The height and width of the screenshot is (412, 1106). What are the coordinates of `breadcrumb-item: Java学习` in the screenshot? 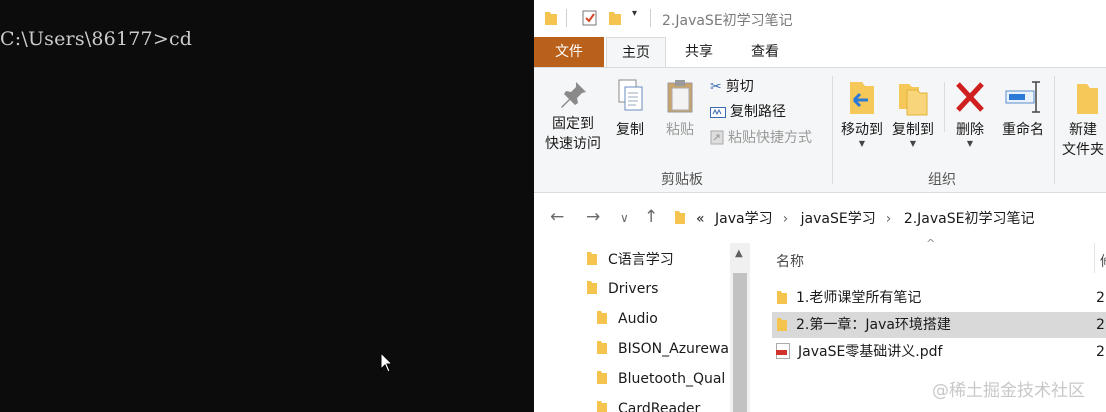 It's located at (744, 219).